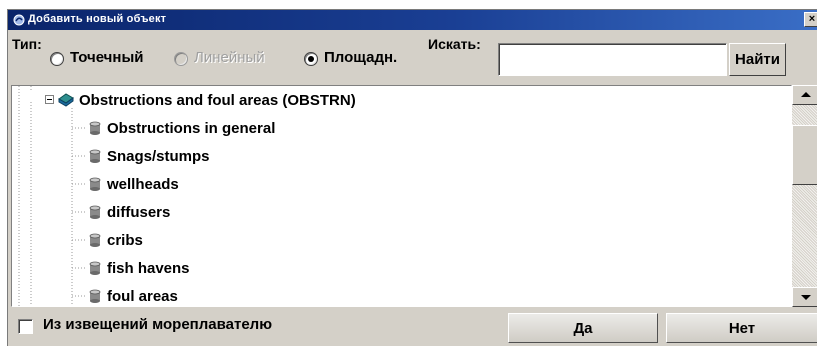  I want to click on tree-item: wellheads, so click(133, 184).